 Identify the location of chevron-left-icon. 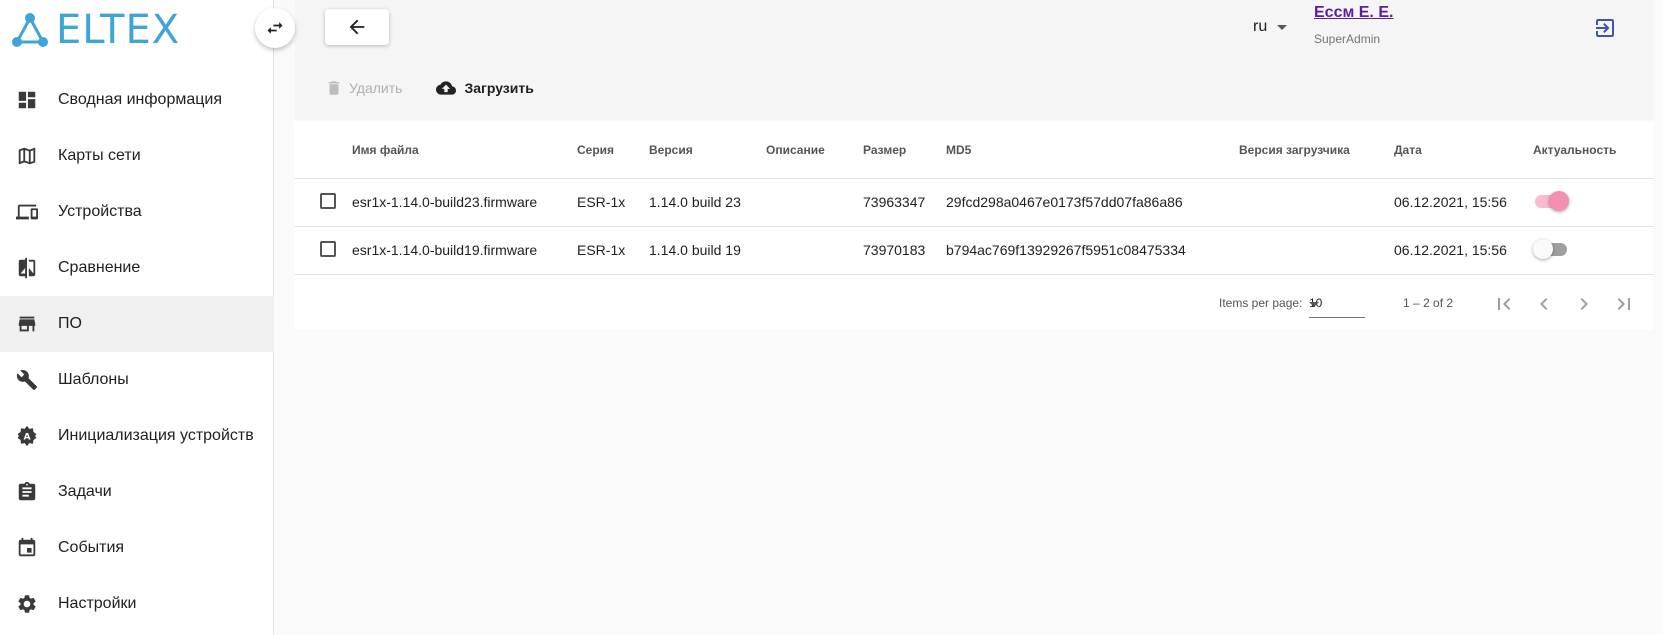
(1544, 304).